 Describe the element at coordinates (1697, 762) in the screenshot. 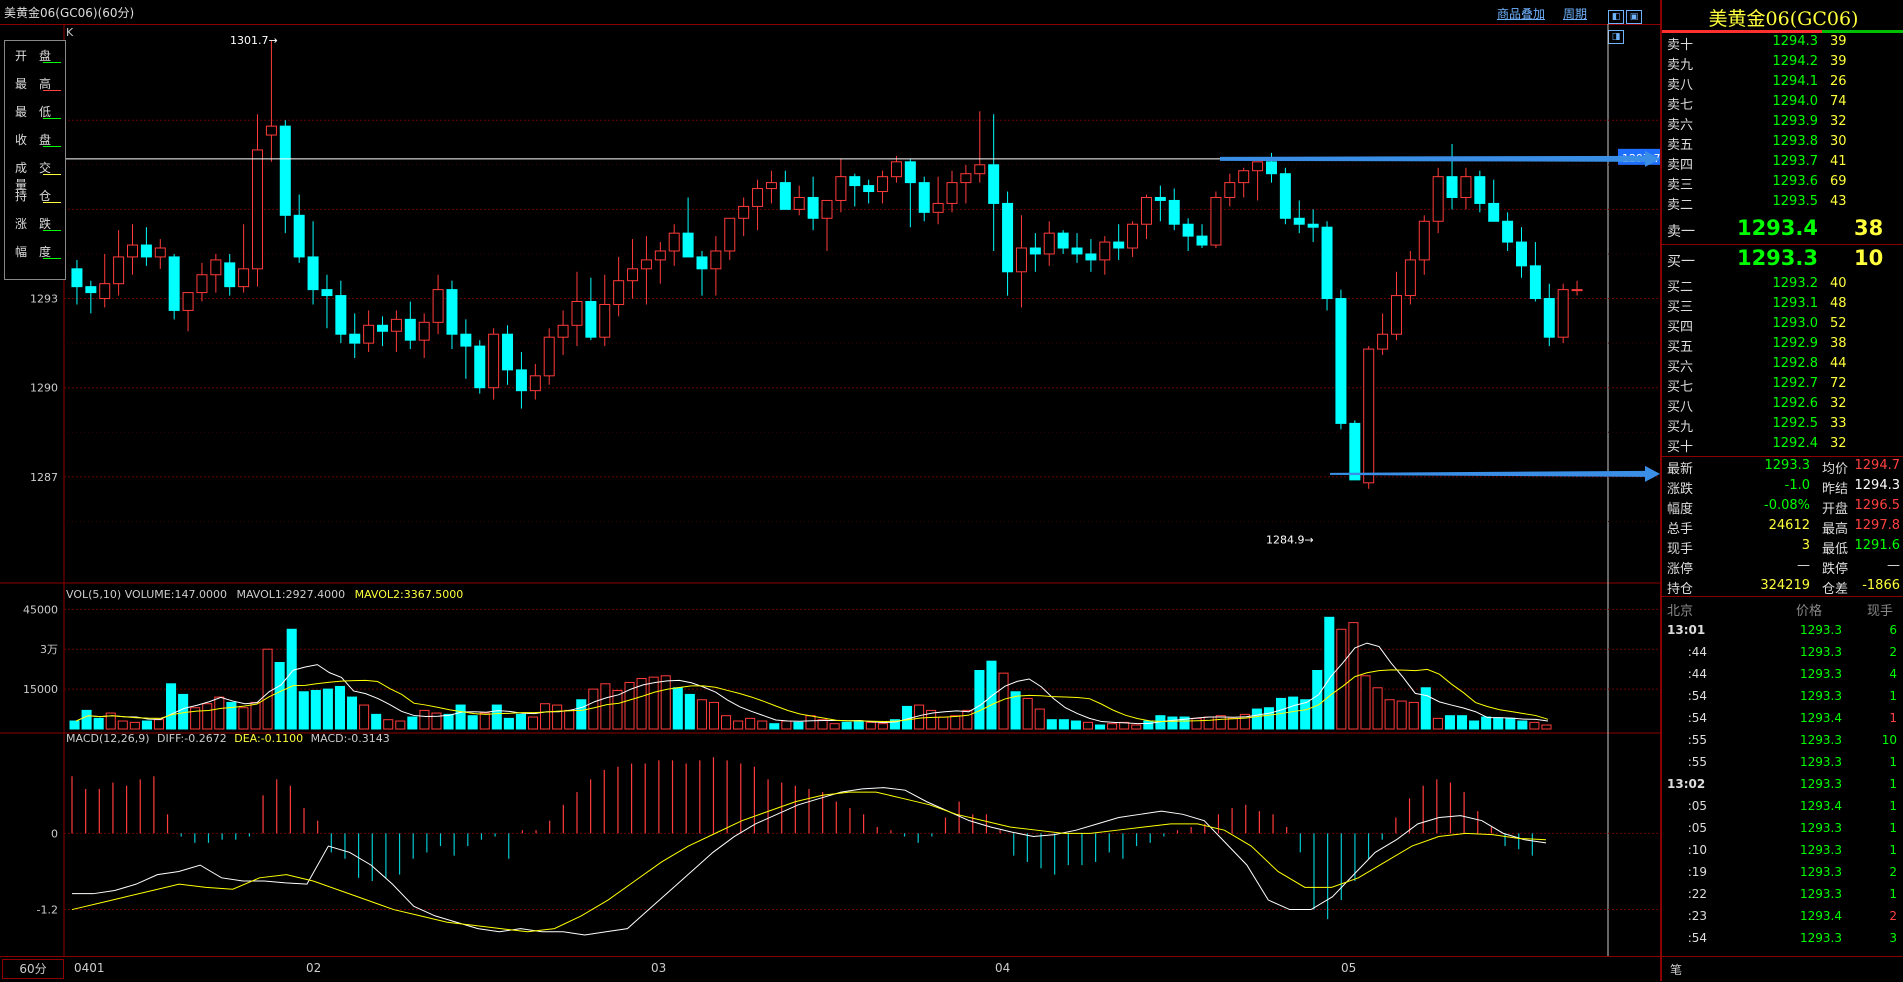

I see `tick-time: :55` at that location.